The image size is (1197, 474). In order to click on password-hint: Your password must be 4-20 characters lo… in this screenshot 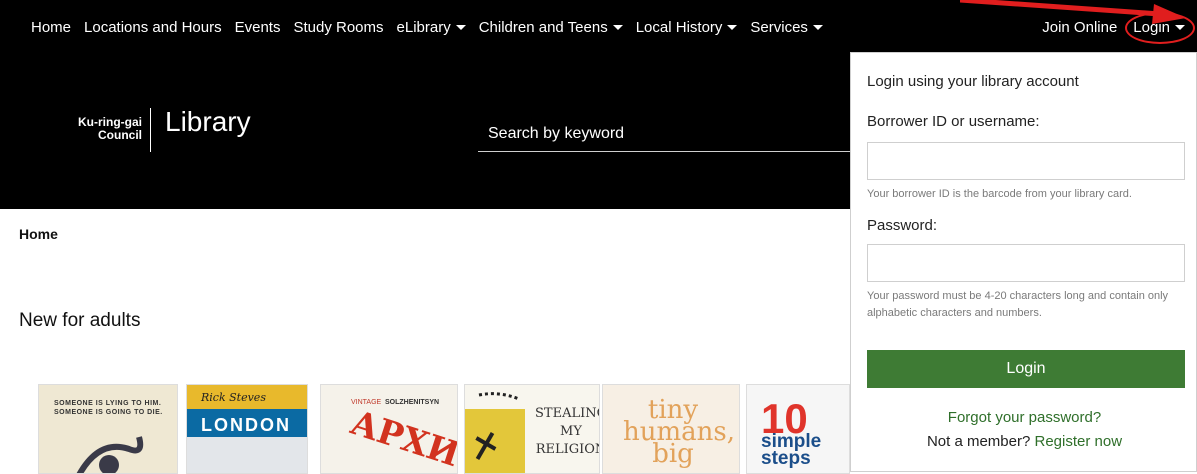, I will do `click(1018, 304)`.